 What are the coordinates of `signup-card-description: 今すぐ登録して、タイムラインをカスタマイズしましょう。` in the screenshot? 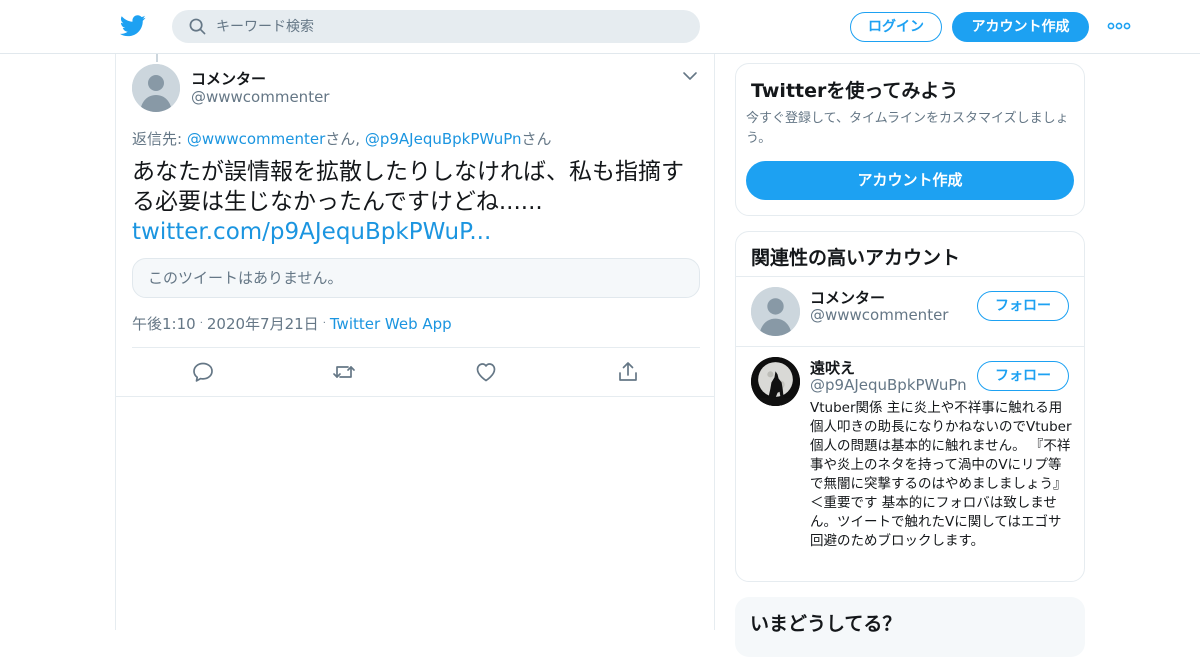 It's located at (907, 128).